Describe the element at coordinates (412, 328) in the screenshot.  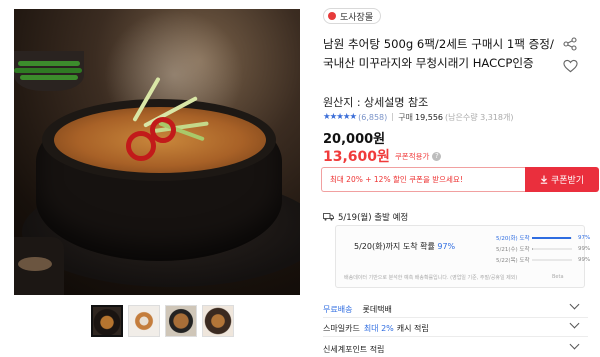
I see `smile-card-suffix: 캐시 적립` at that location.